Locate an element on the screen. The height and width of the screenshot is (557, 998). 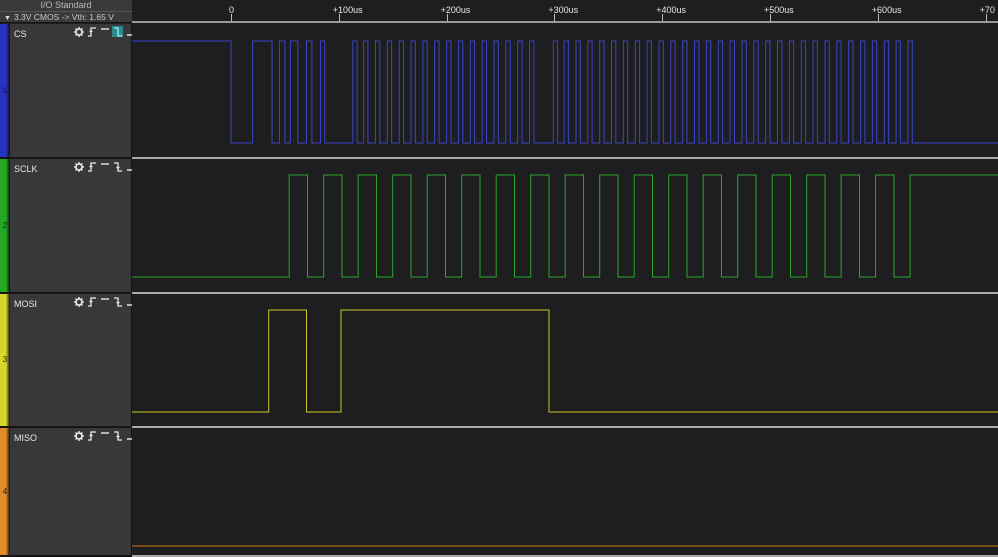
timeline-tick-label: +100us is located at coordinates (347, 10).